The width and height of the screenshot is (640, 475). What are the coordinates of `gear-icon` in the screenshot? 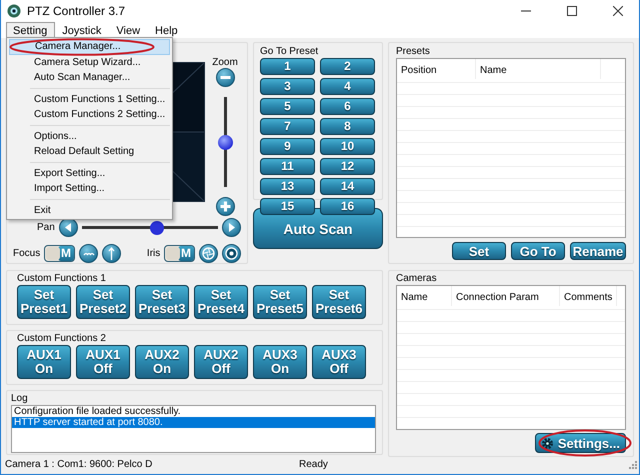 It's located at (547, 443).